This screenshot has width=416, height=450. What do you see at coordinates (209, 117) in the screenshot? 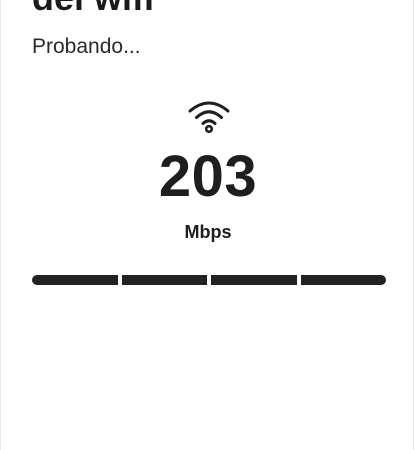
I see `wifi-icon` at bounding box center [209, 117].